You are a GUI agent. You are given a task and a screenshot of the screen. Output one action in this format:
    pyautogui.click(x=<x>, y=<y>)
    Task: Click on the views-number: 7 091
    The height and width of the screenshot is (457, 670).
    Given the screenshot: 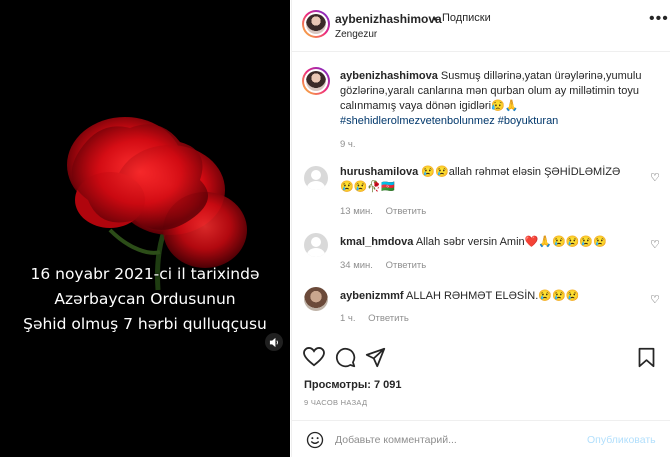 What is the action you would take?
    pyautogui.click(x=387, y=385)
    